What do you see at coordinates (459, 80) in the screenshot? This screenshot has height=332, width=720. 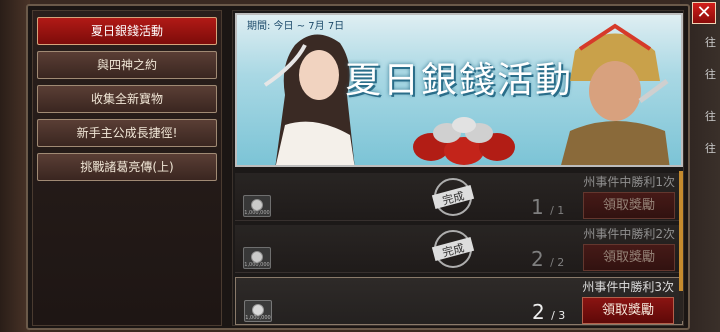 I see `banner-title: 夏日銀錢活動` at bounding box center [459, 80].